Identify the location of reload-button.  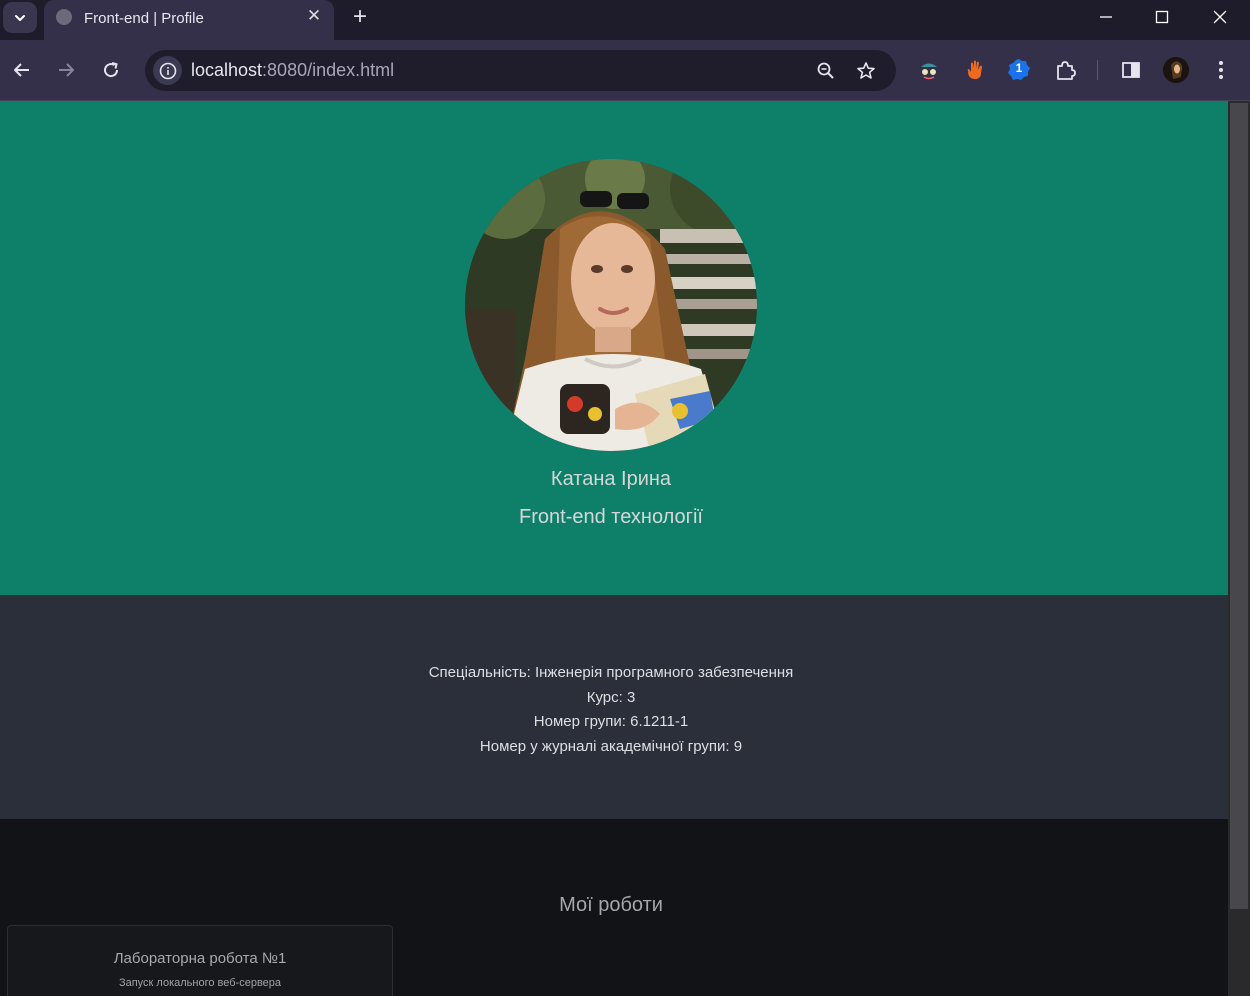
(111, 70).